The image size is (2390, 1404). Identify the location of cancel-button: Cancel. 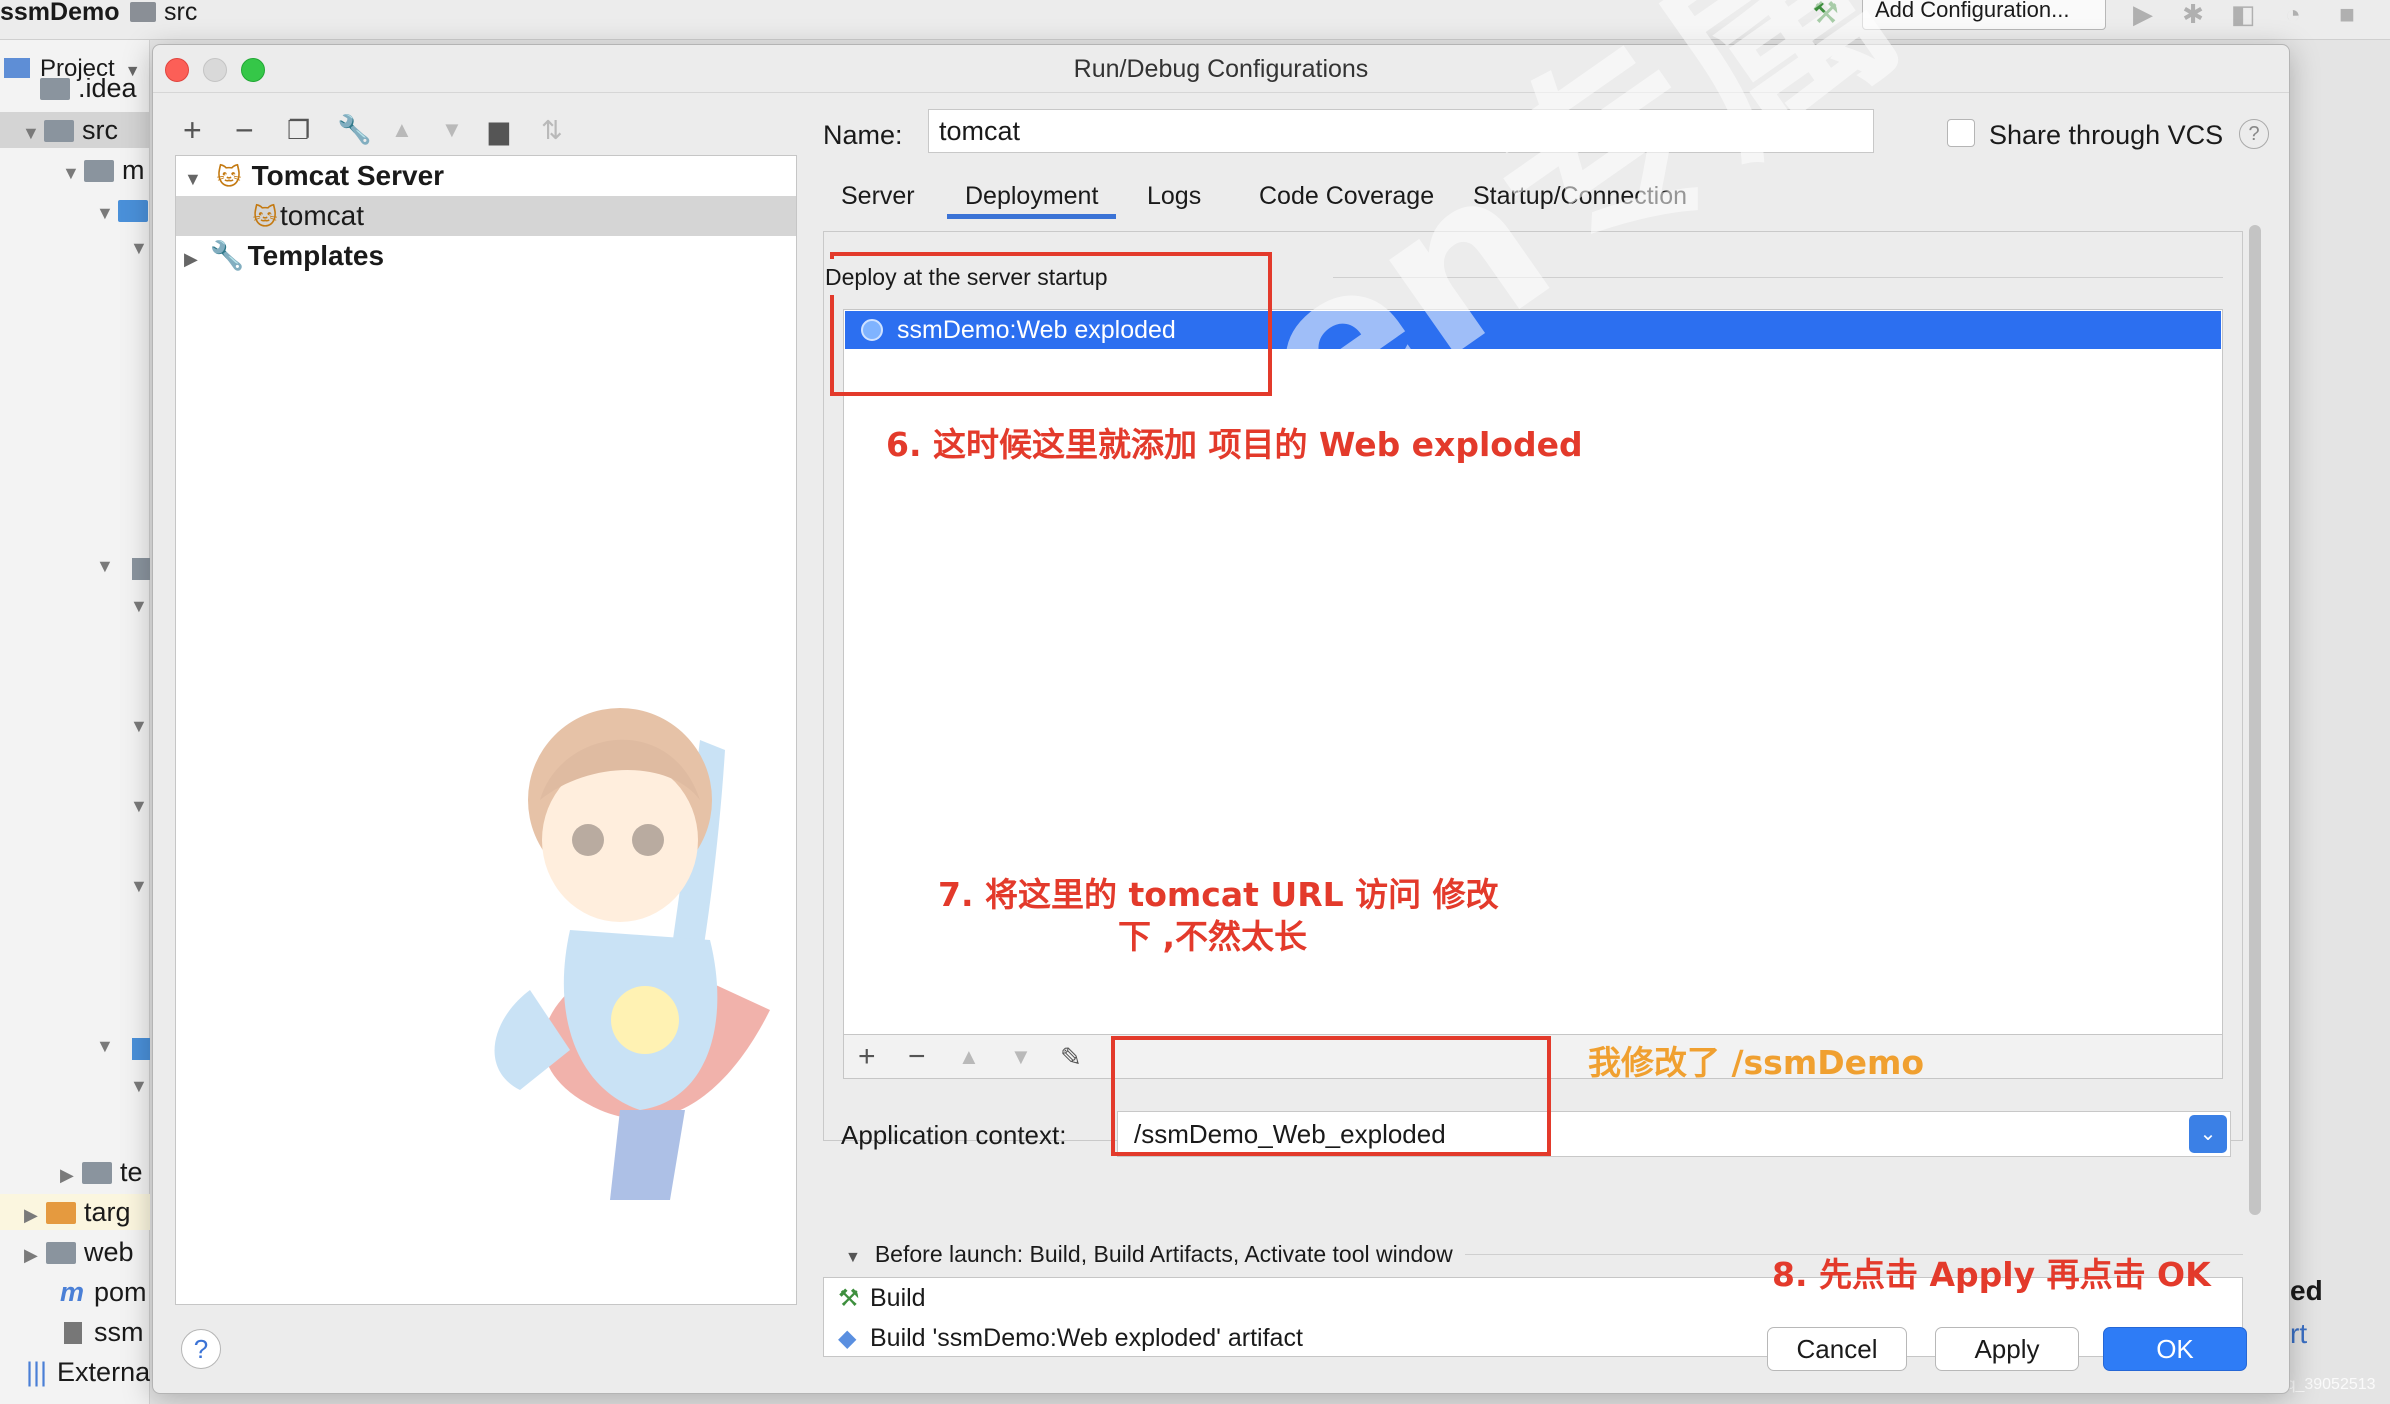
(1837, 1349).